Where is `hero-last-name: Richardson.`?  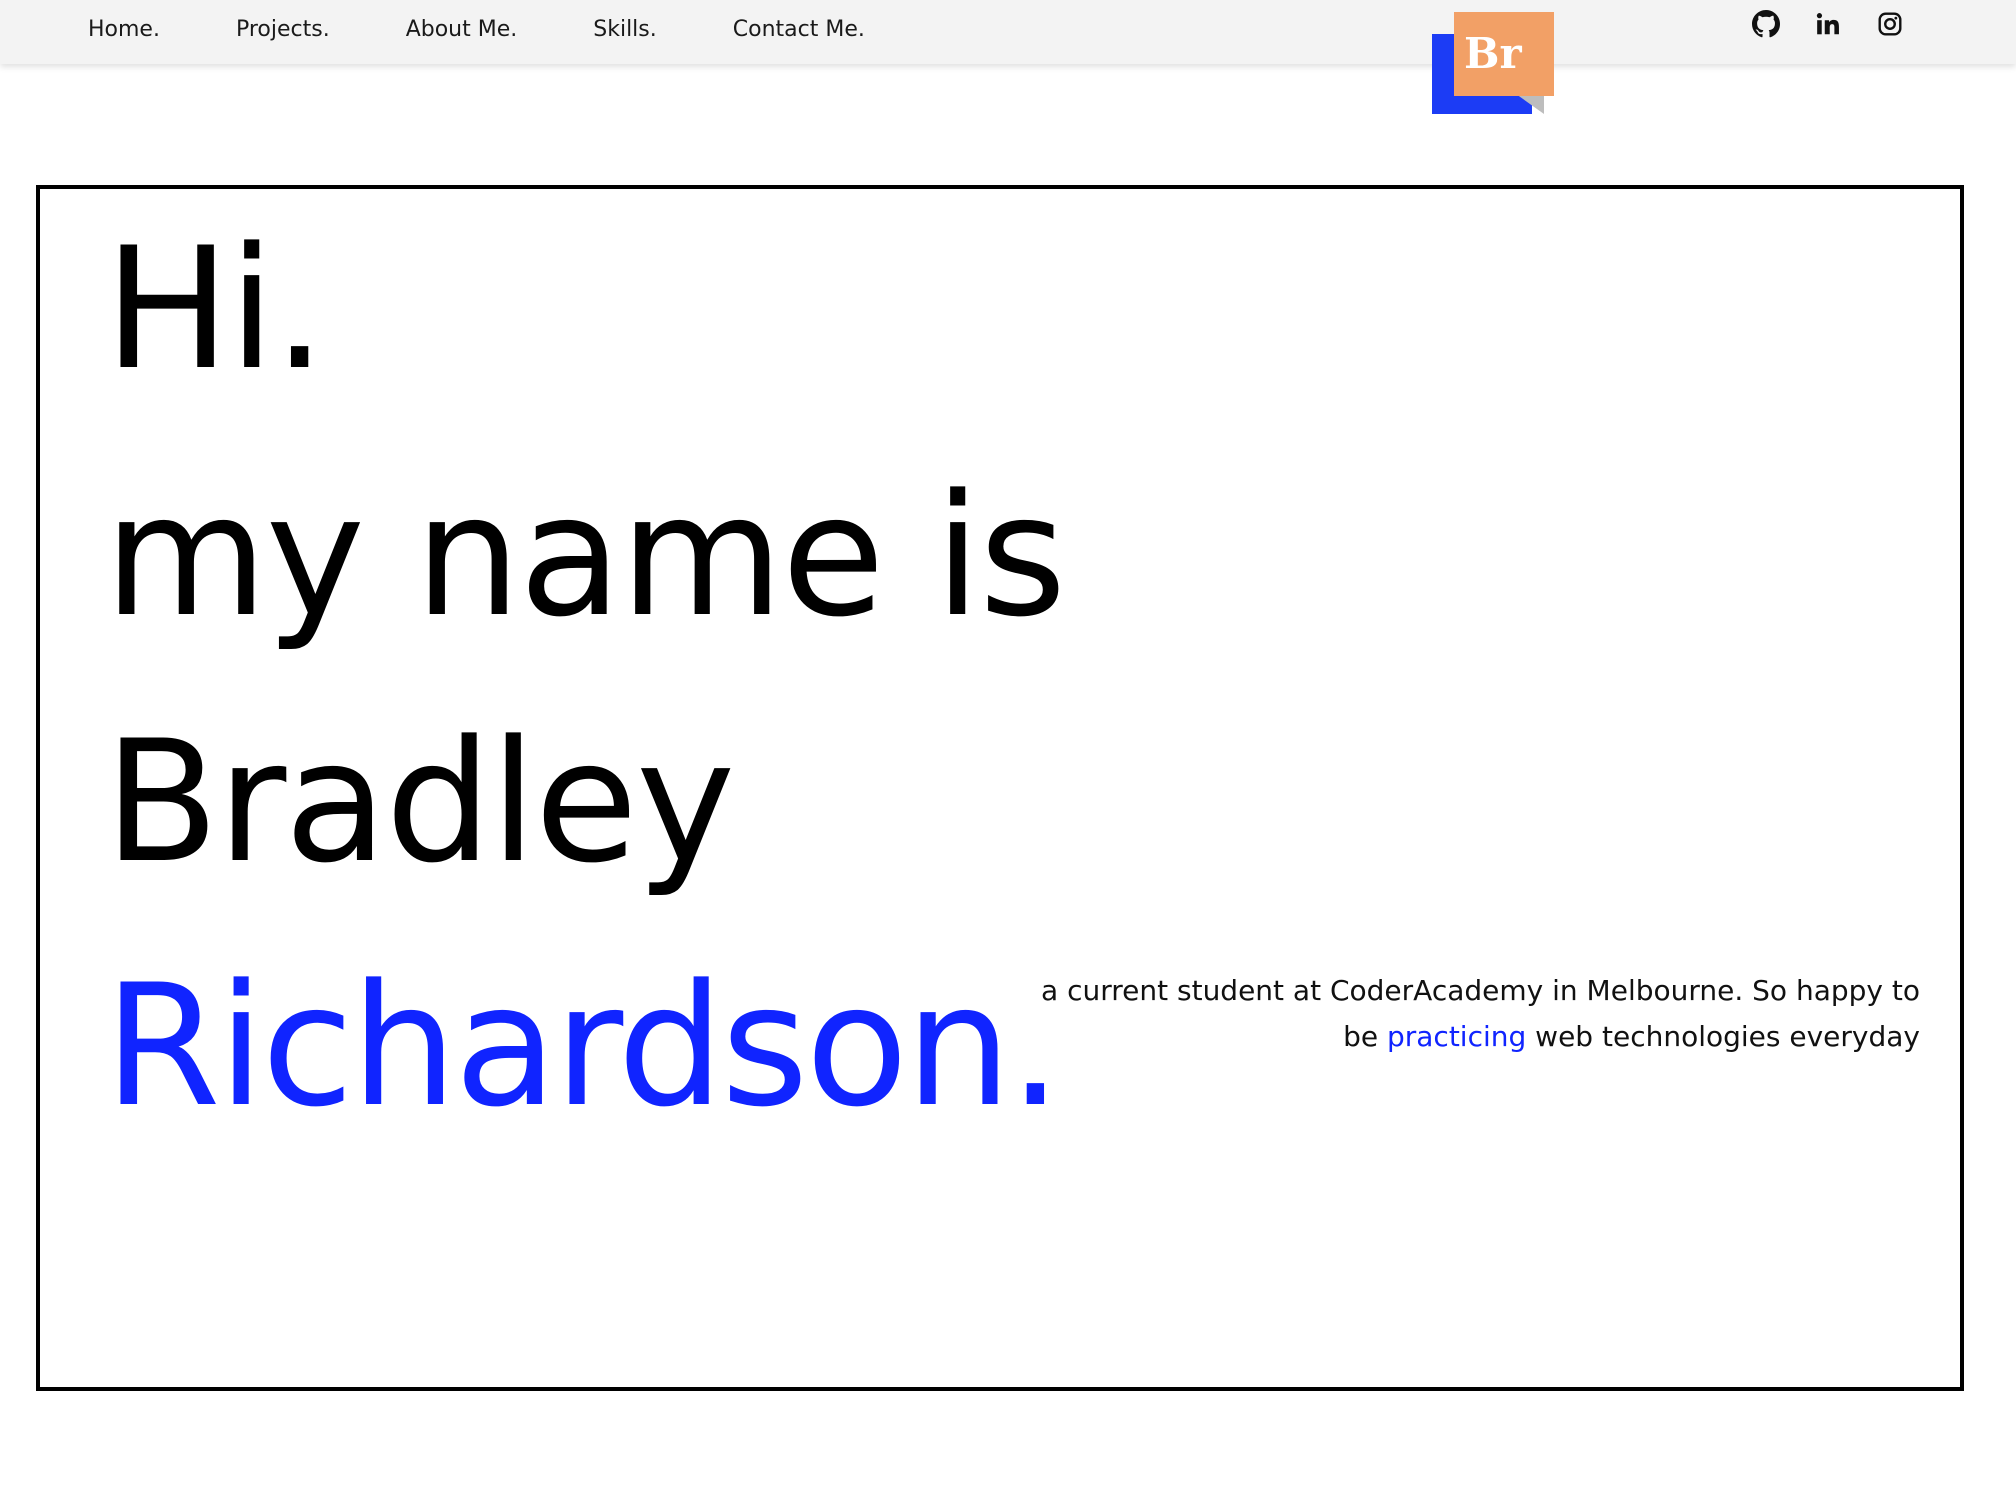
hero-last-name: Richardson. is located at coordinates (583, 1046).